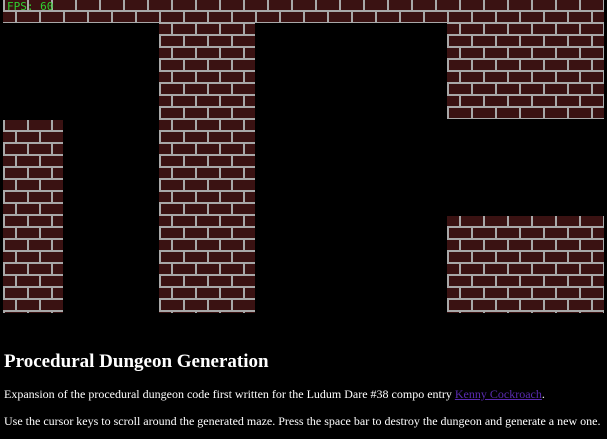 The height and width of the screenshot is (439, 607). Describe the element at coordinates (30, 6) in the screenshot. I see `fps-counter: FPS: 60` at that location.